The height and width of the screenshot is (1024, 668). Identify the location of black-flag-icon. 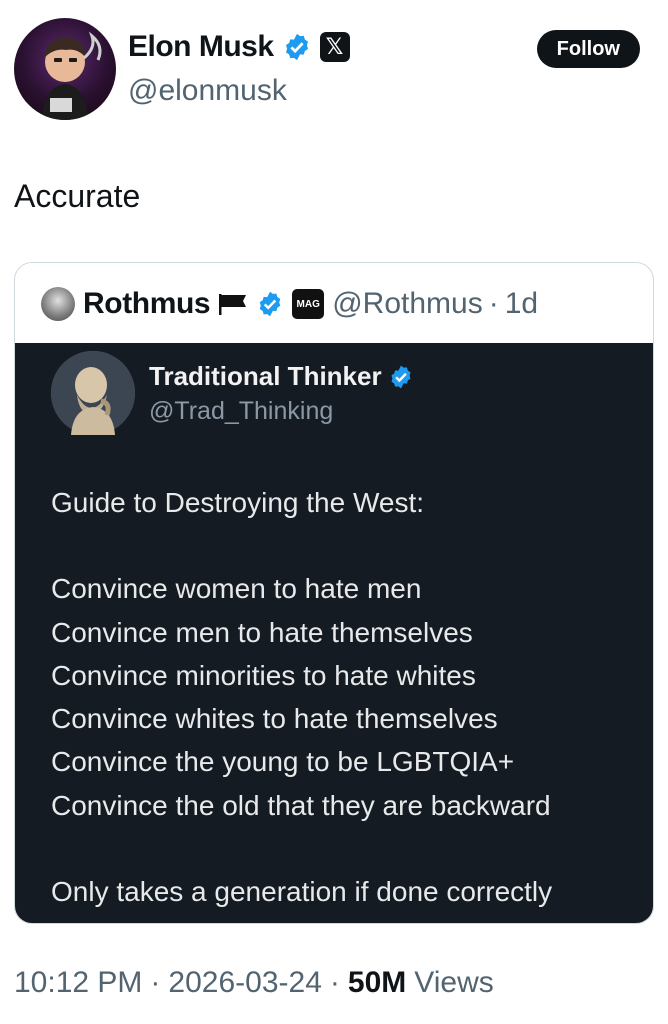
(233, 304).